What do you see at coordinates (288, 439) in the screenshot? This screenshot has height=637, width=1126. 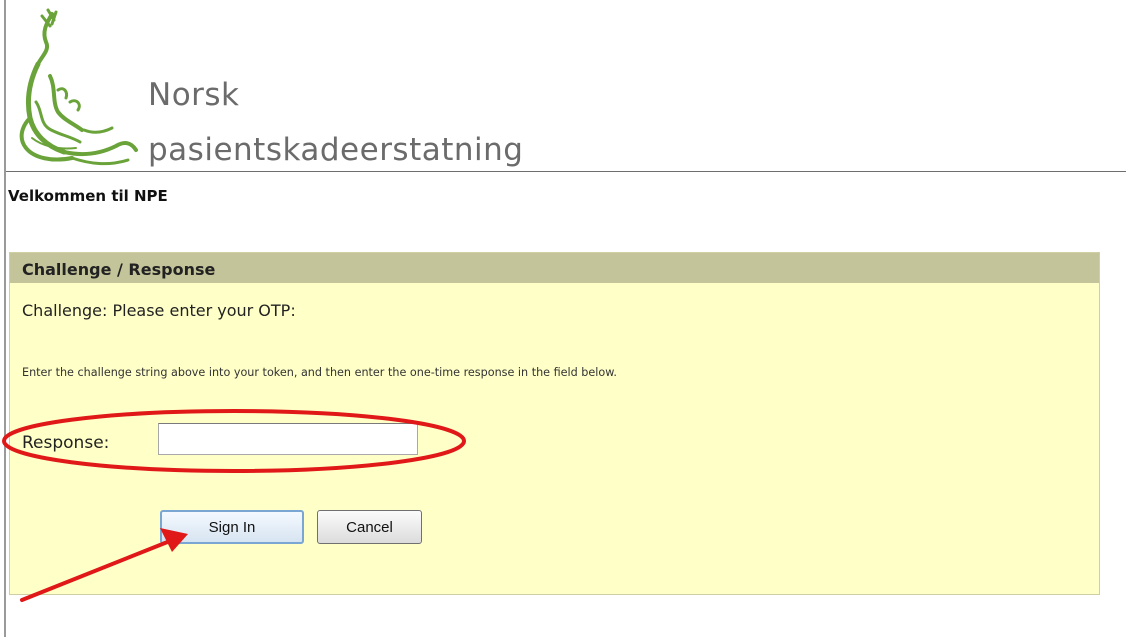 I see `response-input` at bounding box center [288, 439].